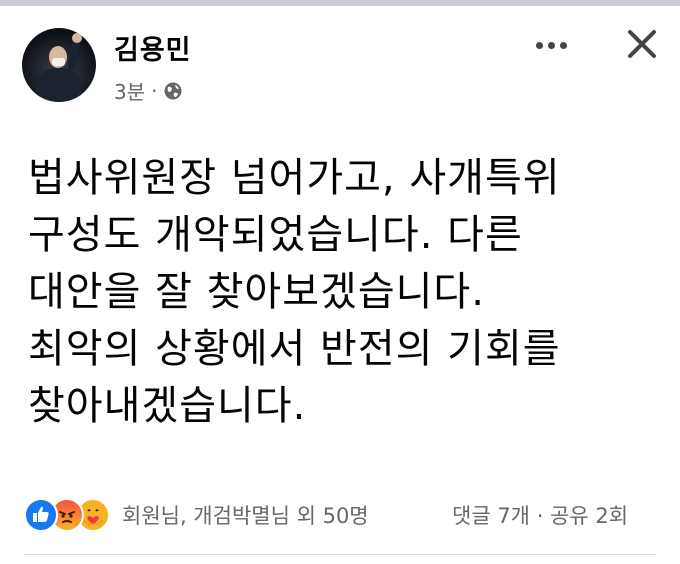 The height and width of the screenshot is (564, 680). Describe the element at coordinates (340, 3) in the screenshot. I see `top-edge` at that location.